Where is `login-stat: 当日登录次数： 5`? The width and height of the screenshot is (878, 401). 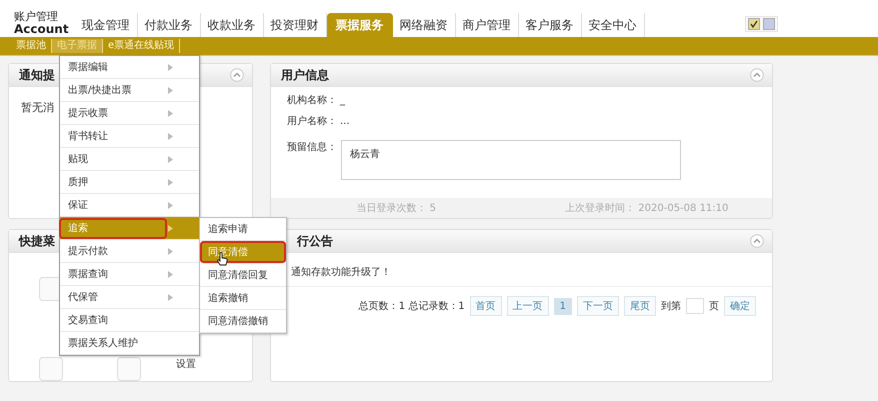
login-stat: 当日登录次数： 5 is located at coordinates (396, 208).